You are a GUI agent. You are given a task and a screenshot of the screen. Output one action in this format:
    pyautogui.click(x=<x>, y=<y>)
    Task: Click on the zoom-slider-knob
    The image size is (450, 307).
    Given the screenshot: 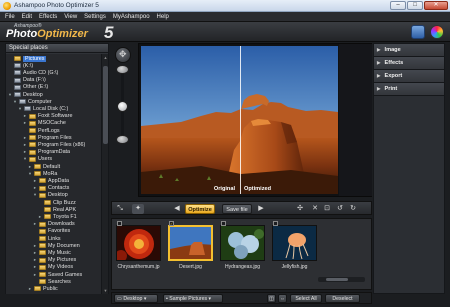 What is the action you would take?
    pyautogui.click(x=122, y=106)
    